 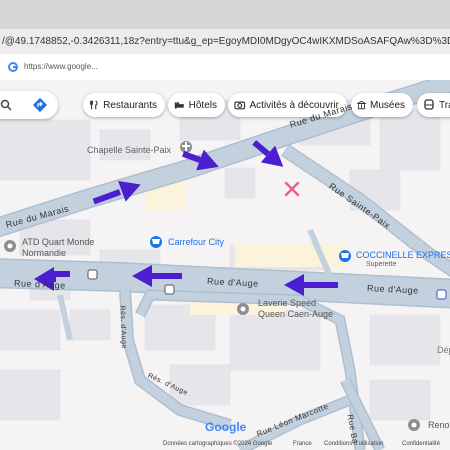 I want to click on footer-copyright: Données cartographiques ©2024 Google, so click(x=218, y=444).